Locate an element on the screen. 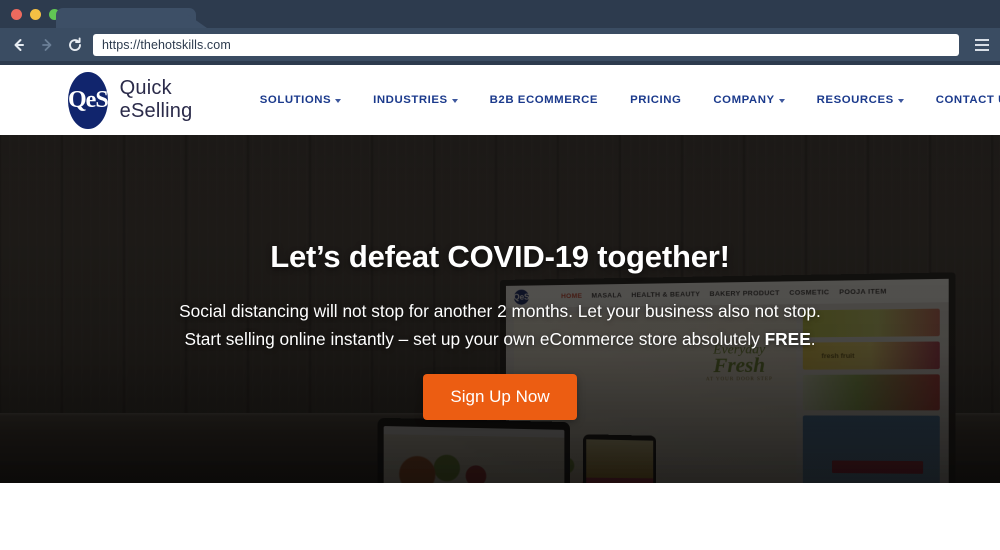 This screenshot has height=550, width=1000. nav-item-resources: RESOURCES is located at coordinates (860, 100).